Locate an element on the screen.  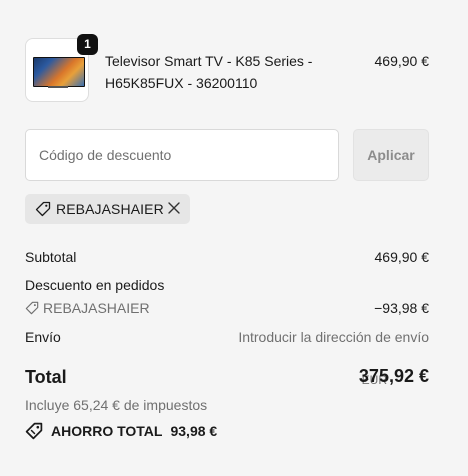
subtotal-label: Subtotal is located at coordinates (51, 257).